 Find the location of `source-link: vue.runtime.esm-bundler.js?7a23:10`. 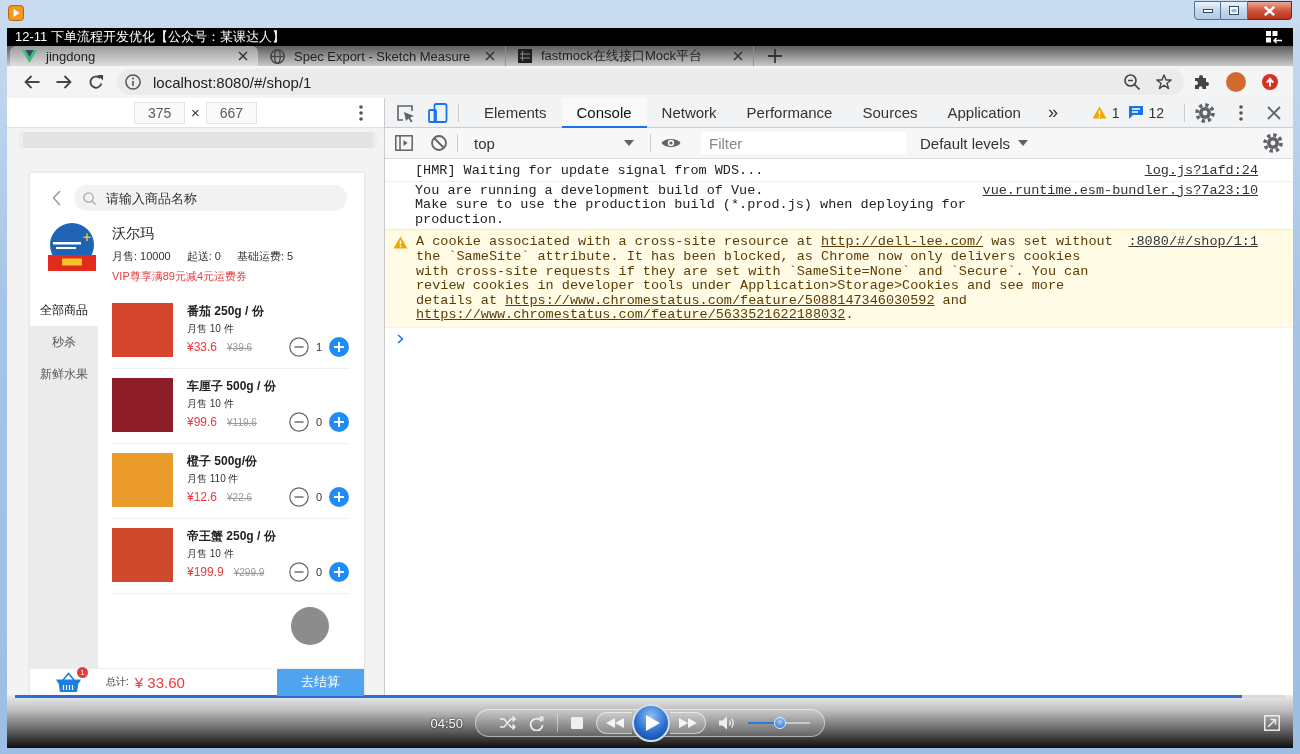

source-link: vue.runtime.esm-bundler.js?7a23:10 is located at coordinates (1120, 191).